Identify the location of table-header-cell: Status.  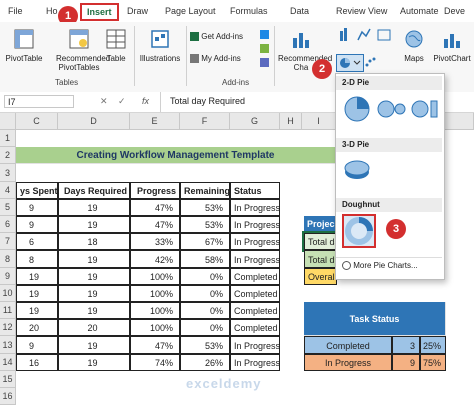
(255, 190).